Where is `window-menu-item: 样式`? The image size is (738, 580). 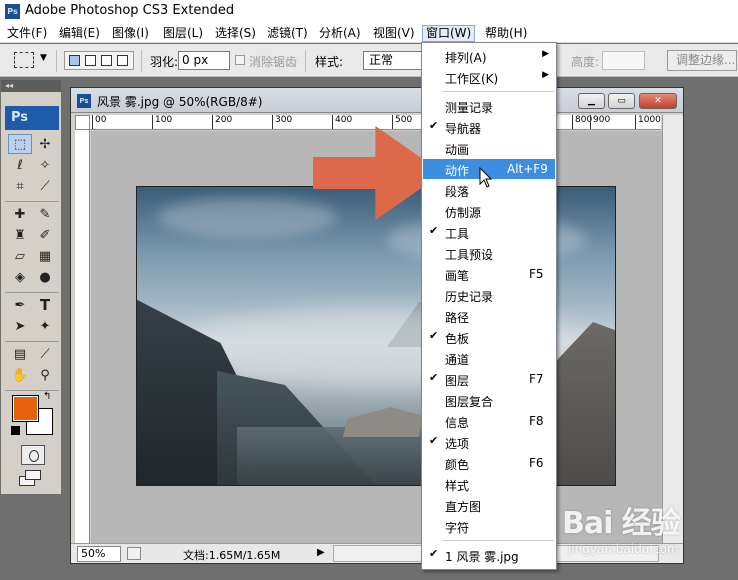 window-menu-item: 样式 is located at coordinates (489, 484).